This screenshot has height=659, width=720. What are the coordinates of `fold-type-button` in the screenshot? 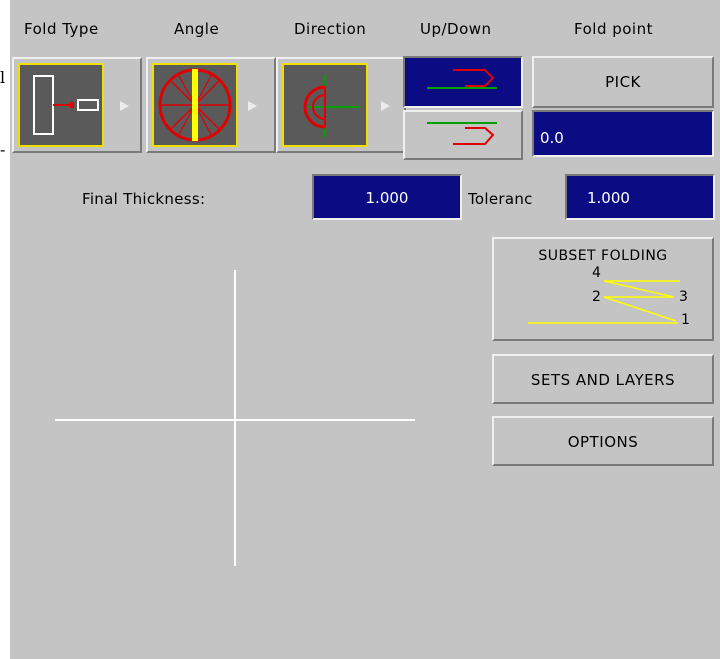 It's located at (77, 105).